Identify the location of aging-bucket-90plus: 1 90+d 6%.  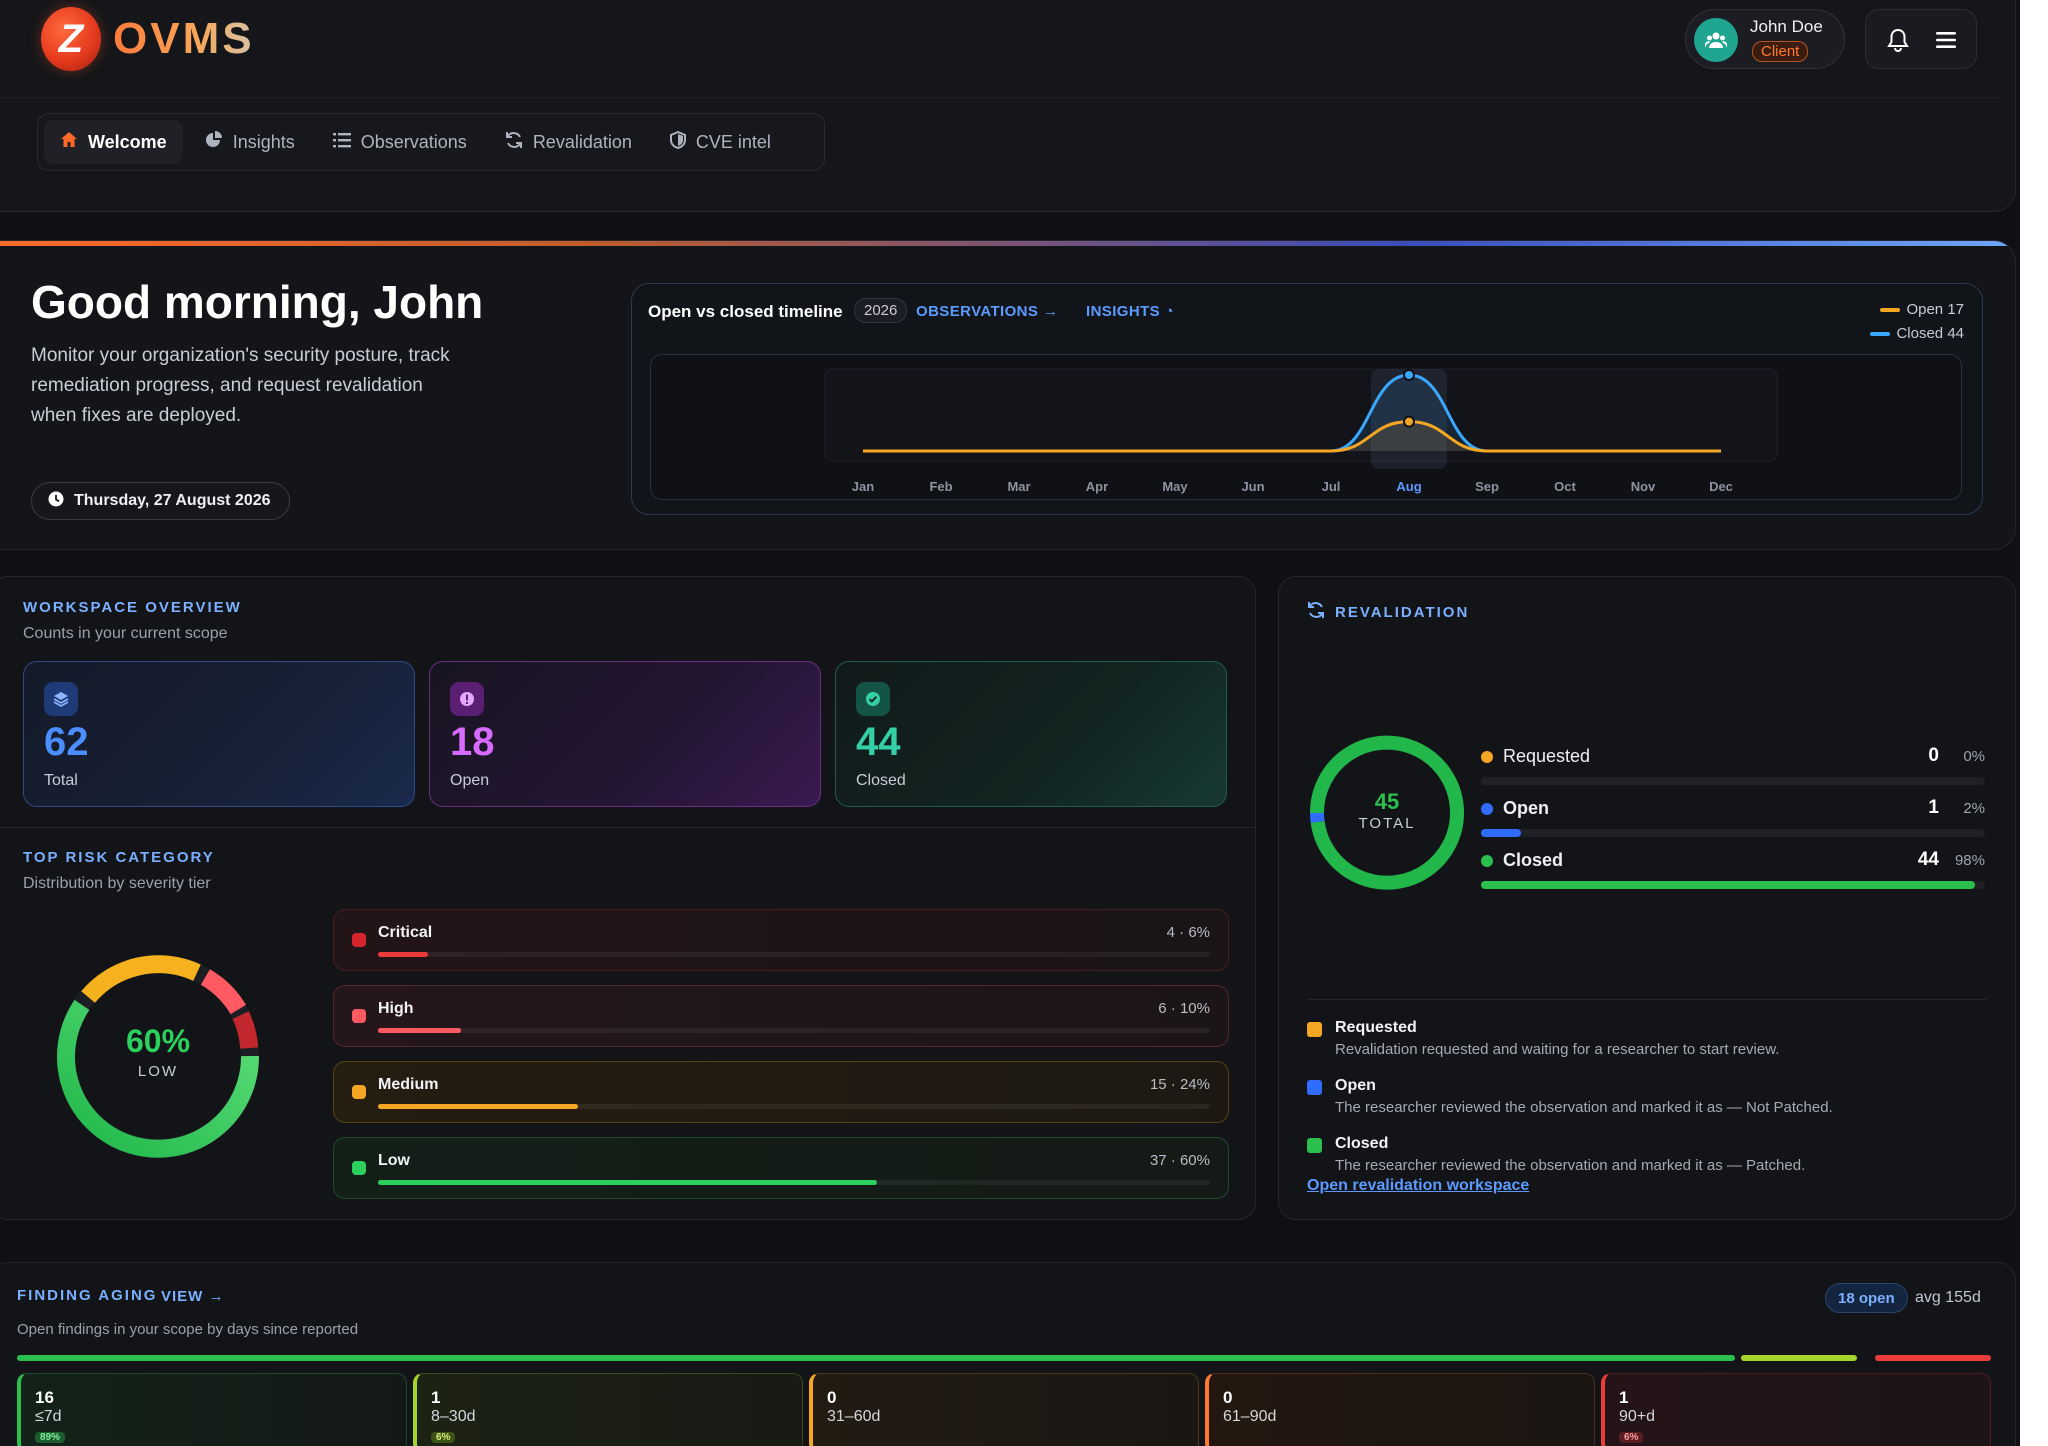
(1796, 1409).